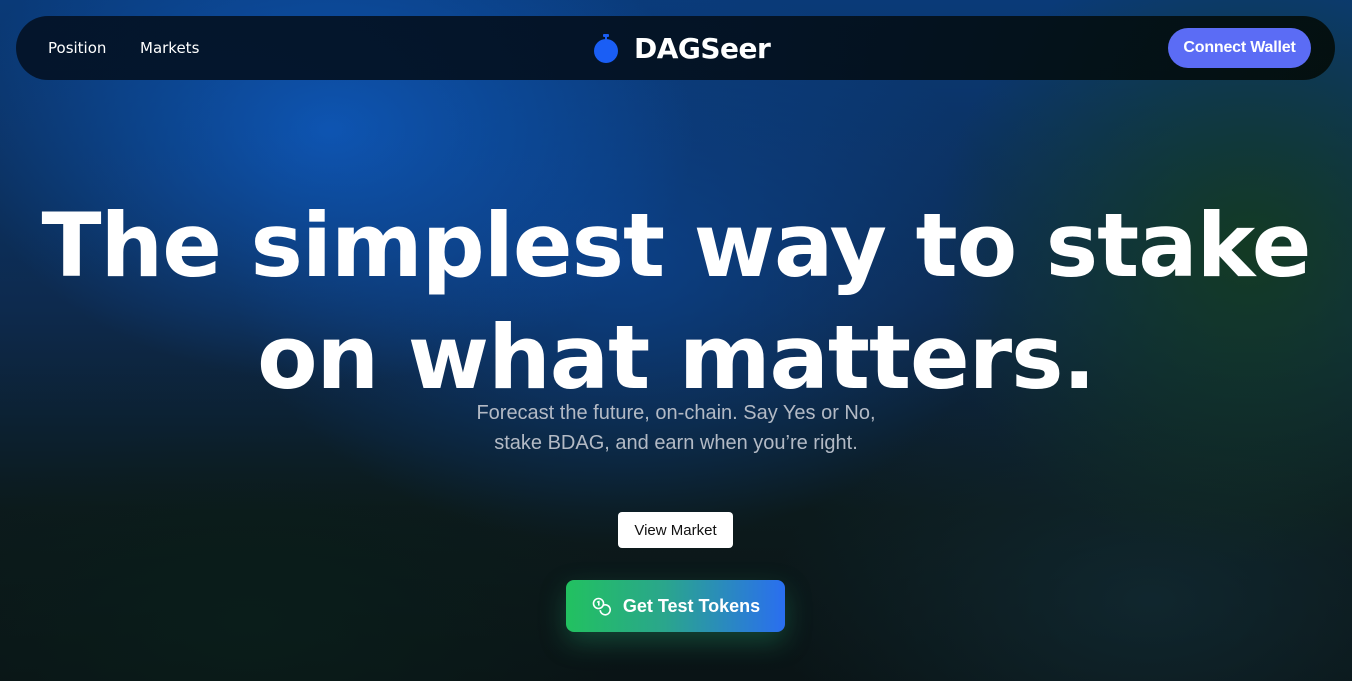  I want to click on brand: DAGSeer, so click(681, 48).